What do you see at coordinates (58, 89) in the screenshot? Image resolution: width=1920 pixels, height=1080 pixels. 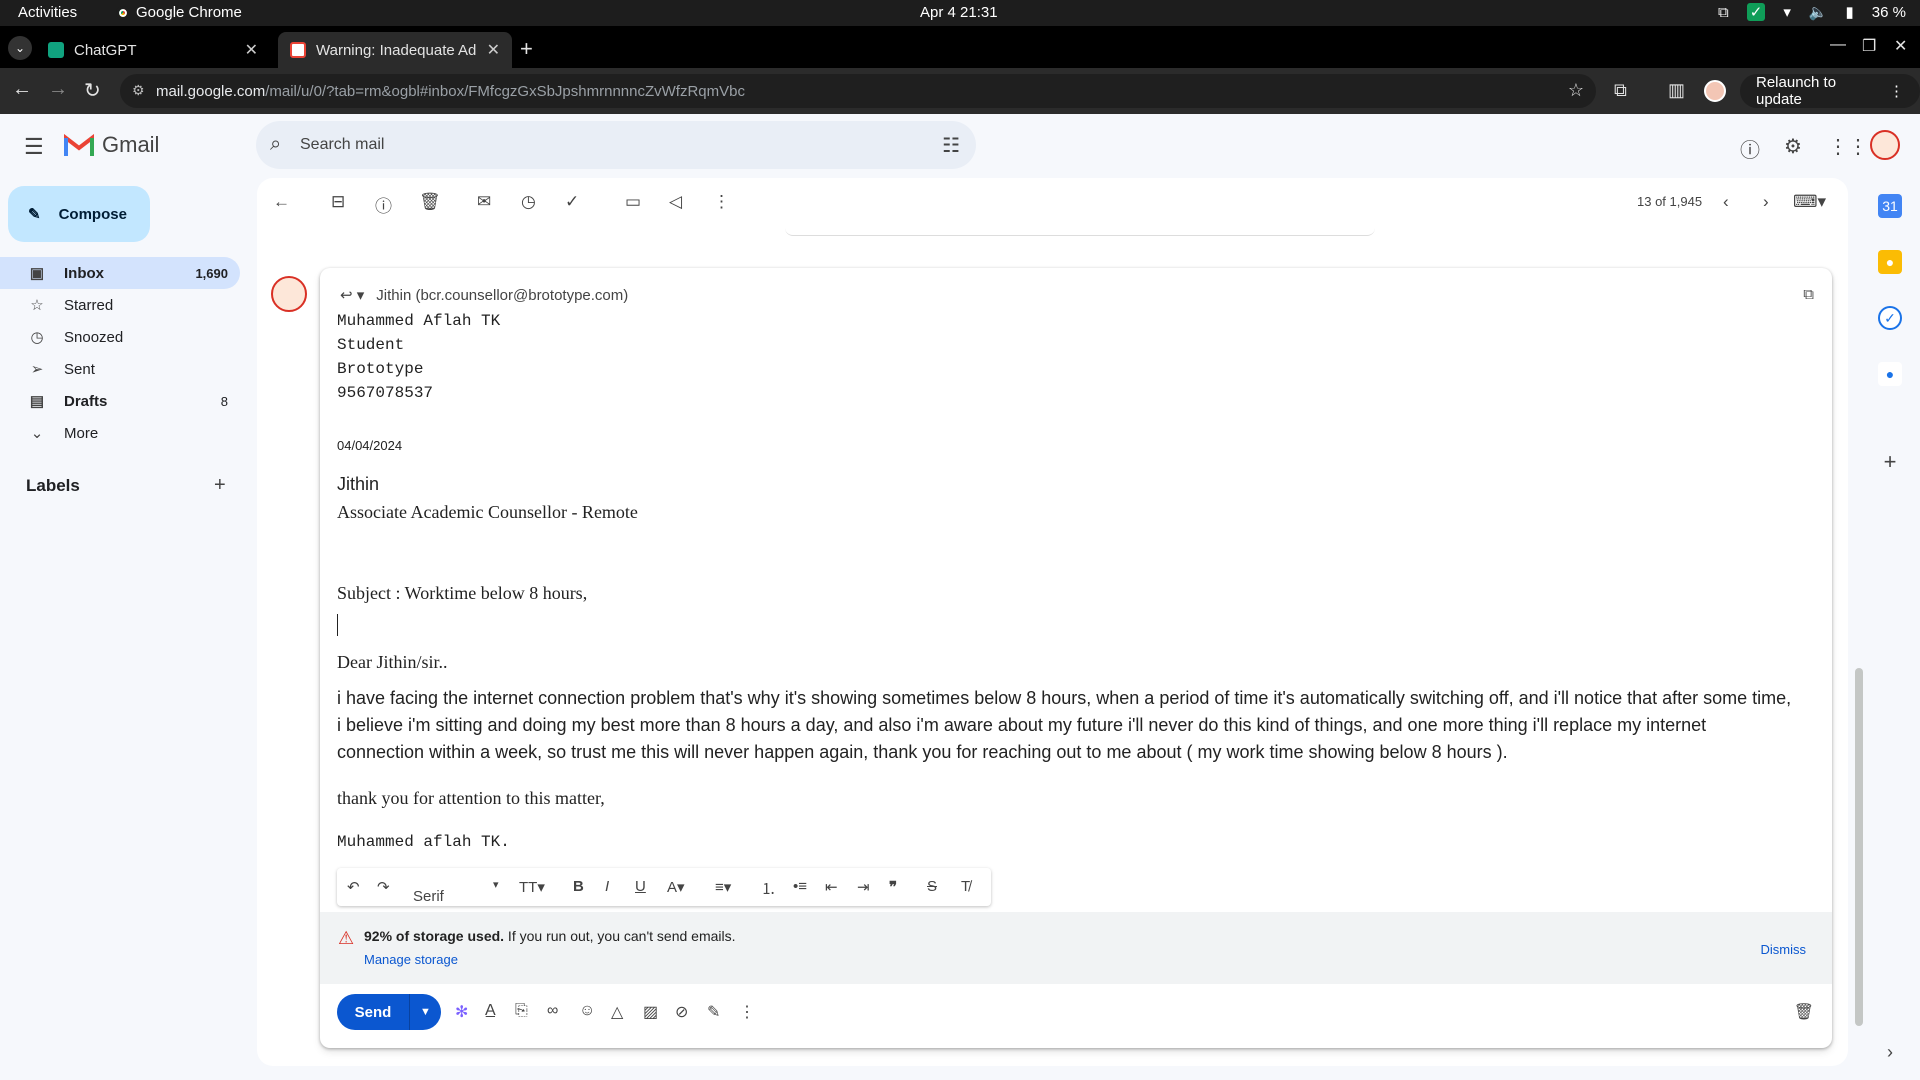 I see `forward-icon: →` at bounding box center [58, 89].